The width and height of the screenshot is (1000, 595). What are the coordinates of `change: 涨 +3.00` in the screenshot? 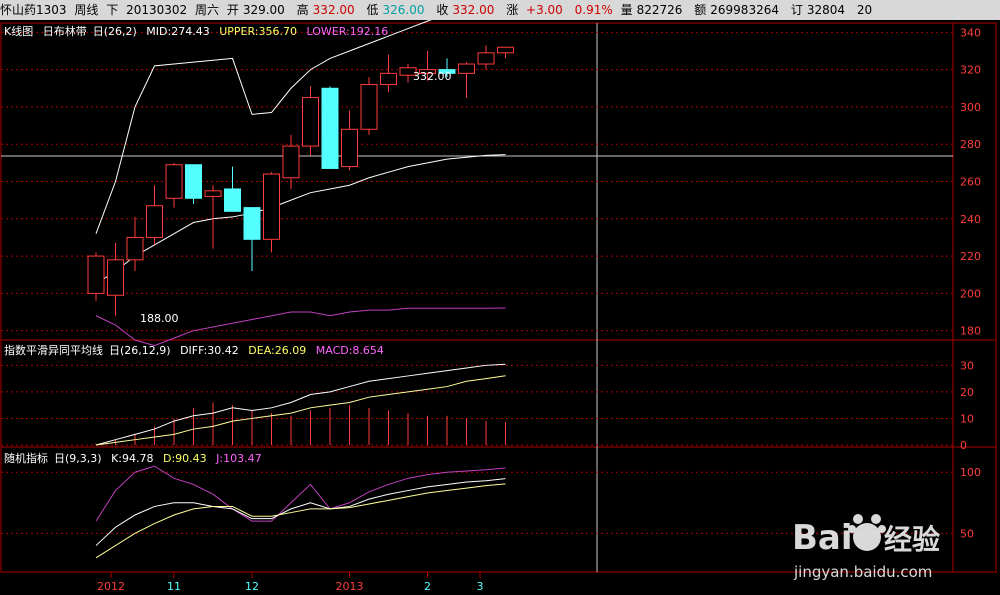 It's located at (534, 10).